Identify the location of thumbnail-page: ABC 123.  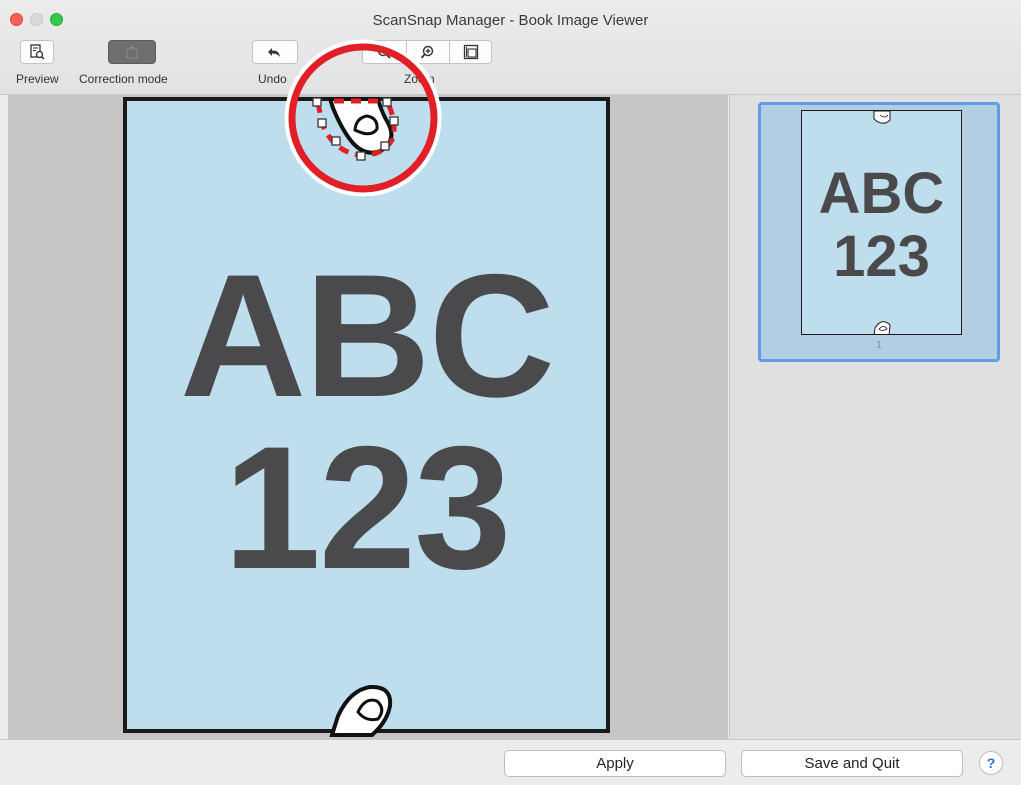
(881, 222).